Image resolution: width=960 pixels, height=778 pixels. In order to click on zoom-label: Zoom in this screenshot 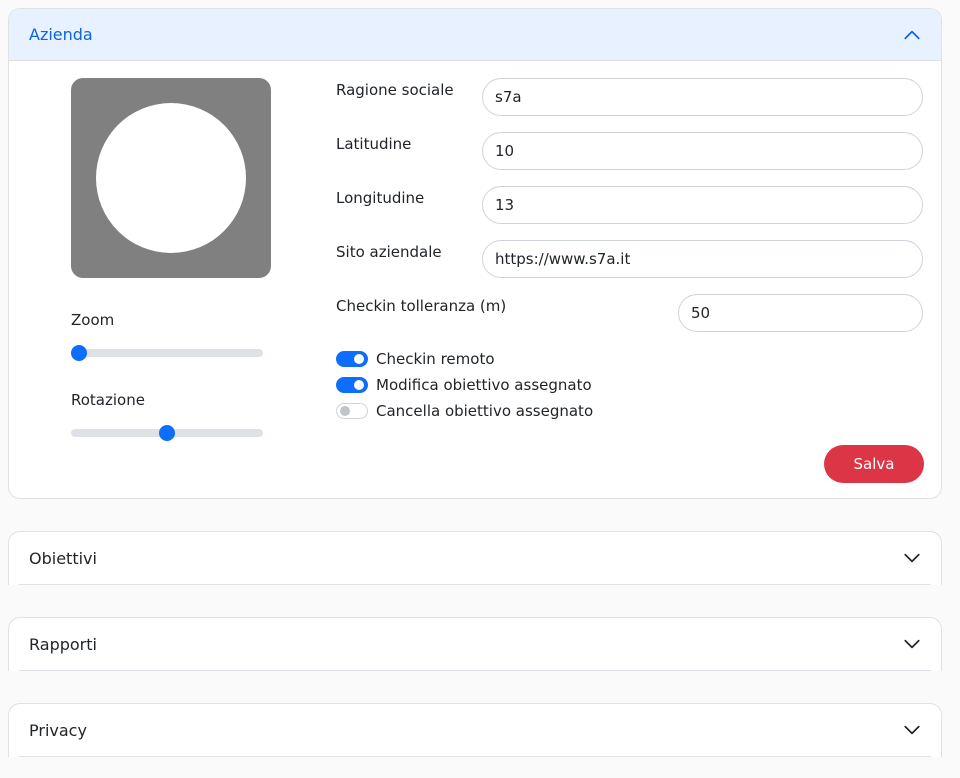, I will do `click(93, 320)`.